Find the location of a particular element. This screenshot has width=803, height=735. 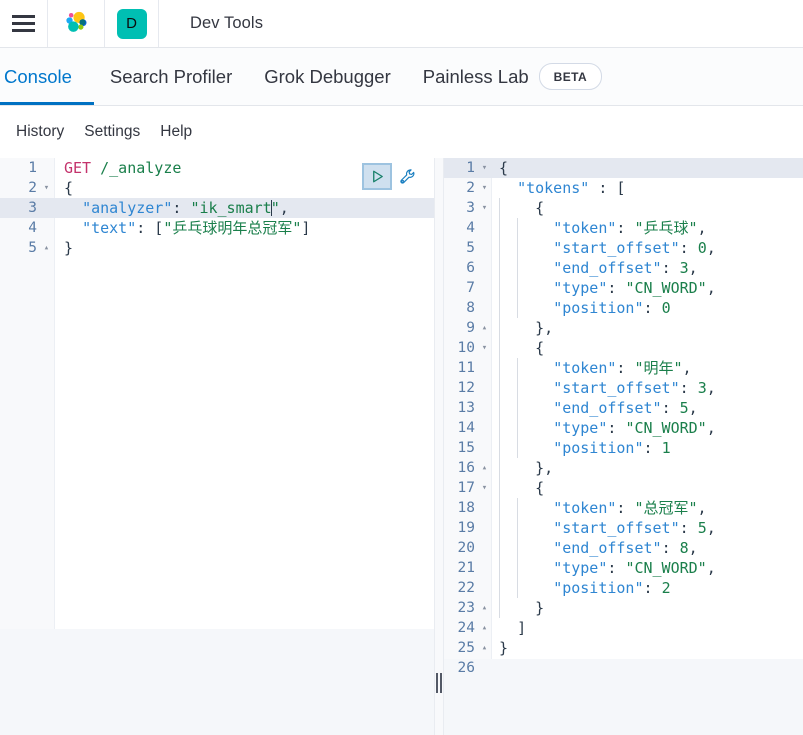

splitter-drag-handle is located at coordinates (439, 683).